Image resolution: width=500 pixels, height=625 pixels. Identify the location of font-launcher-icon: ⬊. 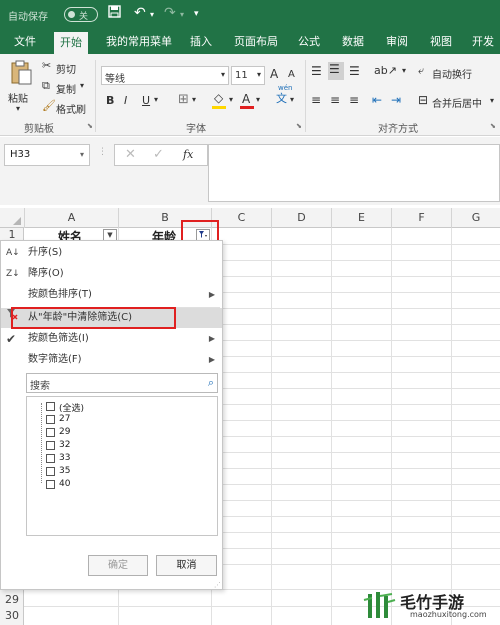
(299, 126).